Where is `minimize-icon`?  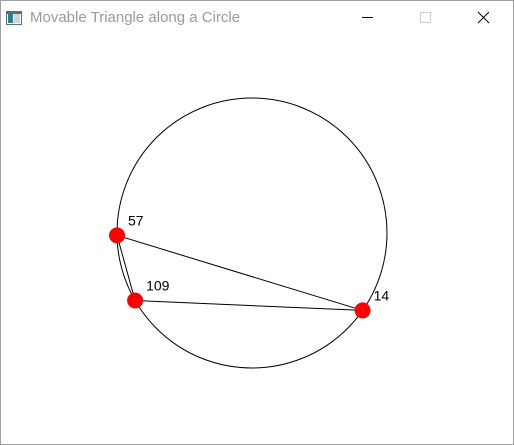 minimize-icon is located at coordinates (367, 17).